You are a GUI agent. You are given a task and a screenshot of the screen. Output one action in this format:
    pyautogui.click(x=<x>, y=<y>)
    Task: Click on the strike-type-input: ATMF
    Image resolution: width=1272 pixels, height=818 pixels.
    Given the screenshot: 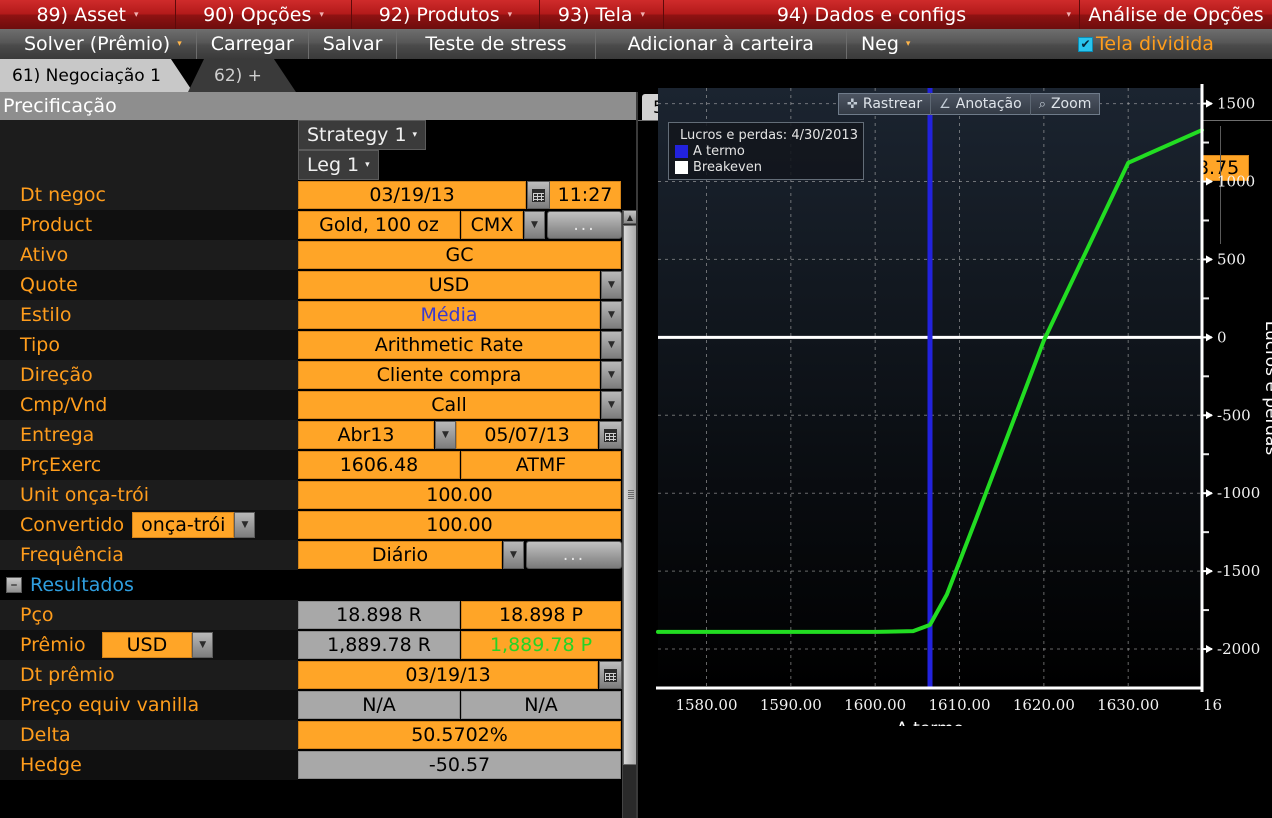 What is the action you would take?
    pyautogui.click(x=541, y=465)
    